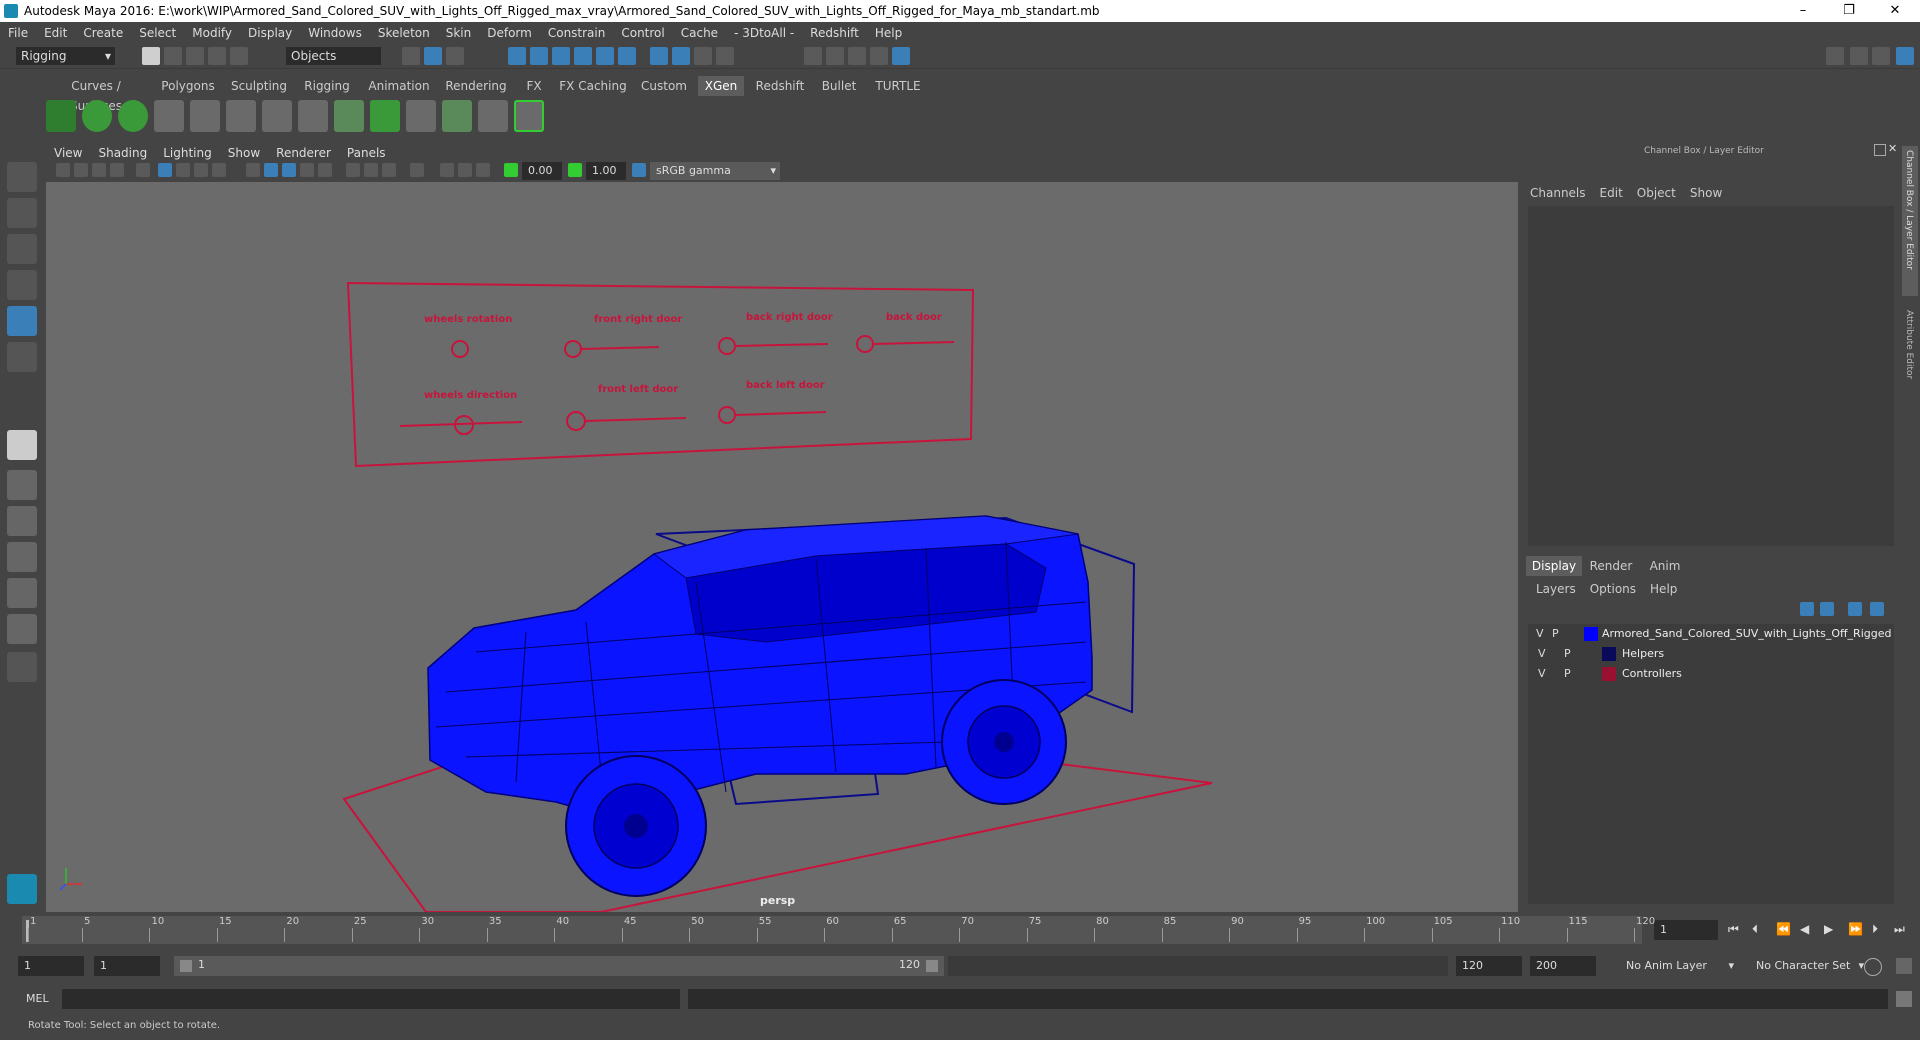 This screenshot has height=1040, width=1920. Describe the element at coordinates (289, 170) in the screenshot. I see `xray-icon` at that location.